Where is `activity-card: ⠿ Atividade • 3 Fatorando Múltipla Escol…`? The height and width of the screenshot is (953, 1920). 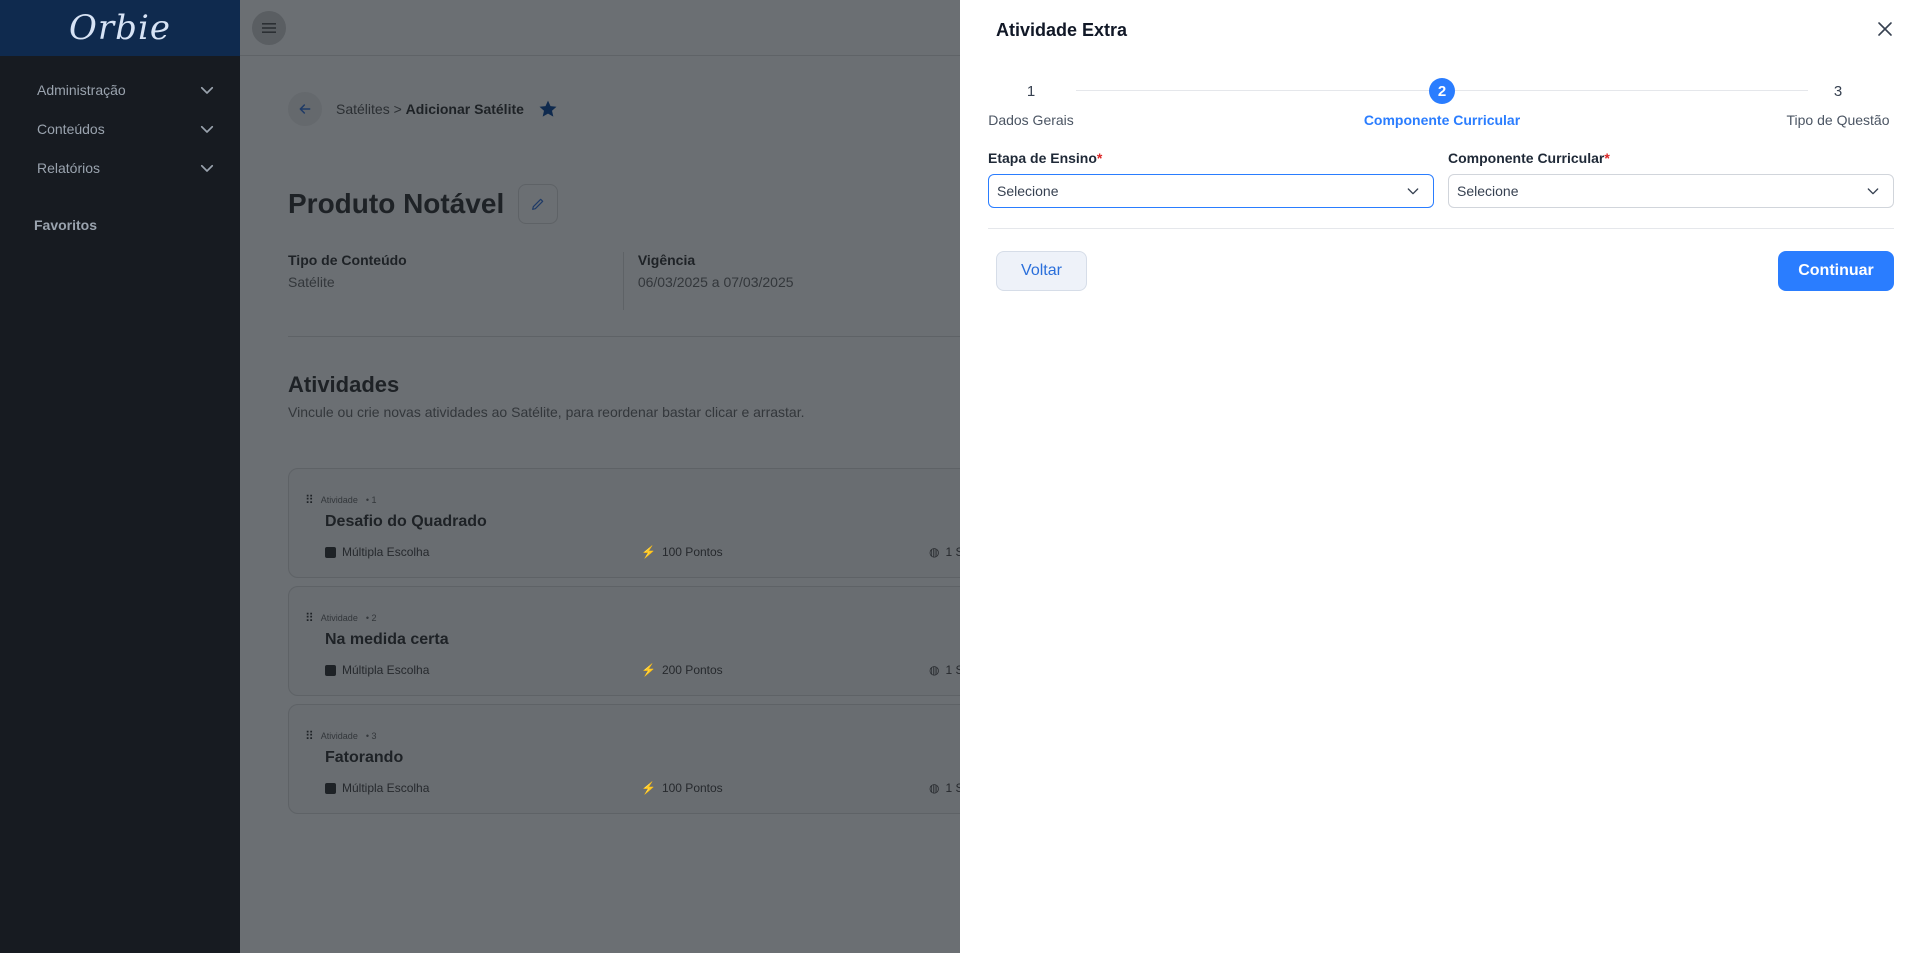 activity-card: ⠿ Atividade • 3 Fatorando Múltipla Escol… is located at coordinates (633, 759).